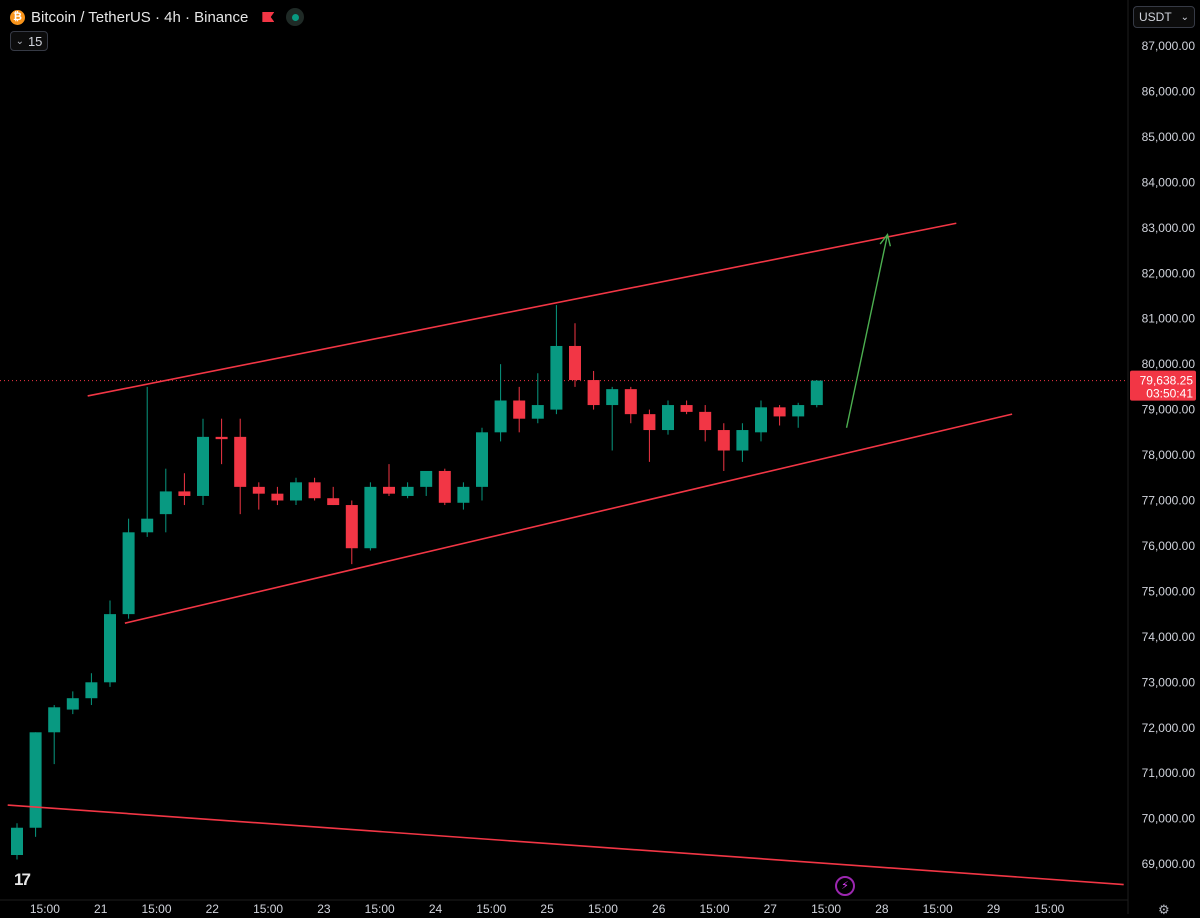  I want to click on time-tick-label: 28, so click(882, 908).